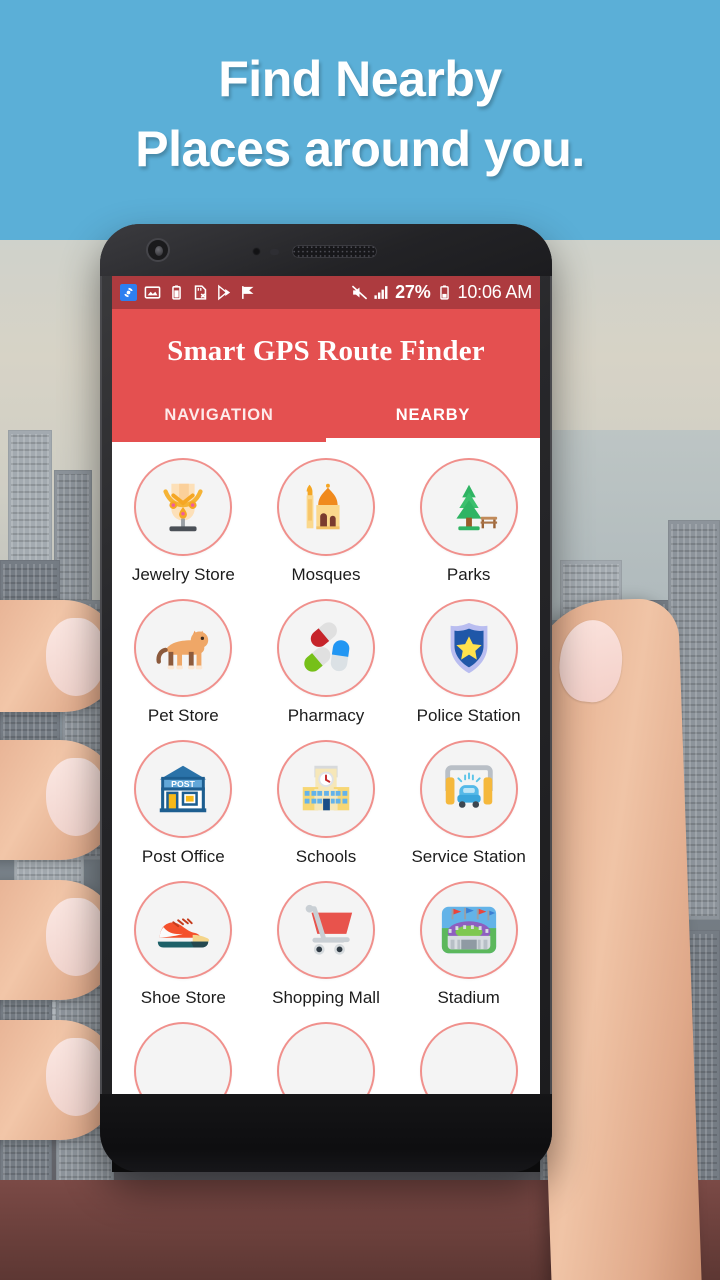 The height and width of the screenshot is (1280, 720). What do you see at coordinates (176, 292) in the screenshot?
I see `battery-saver-icon` at bounding box center [176, 292].